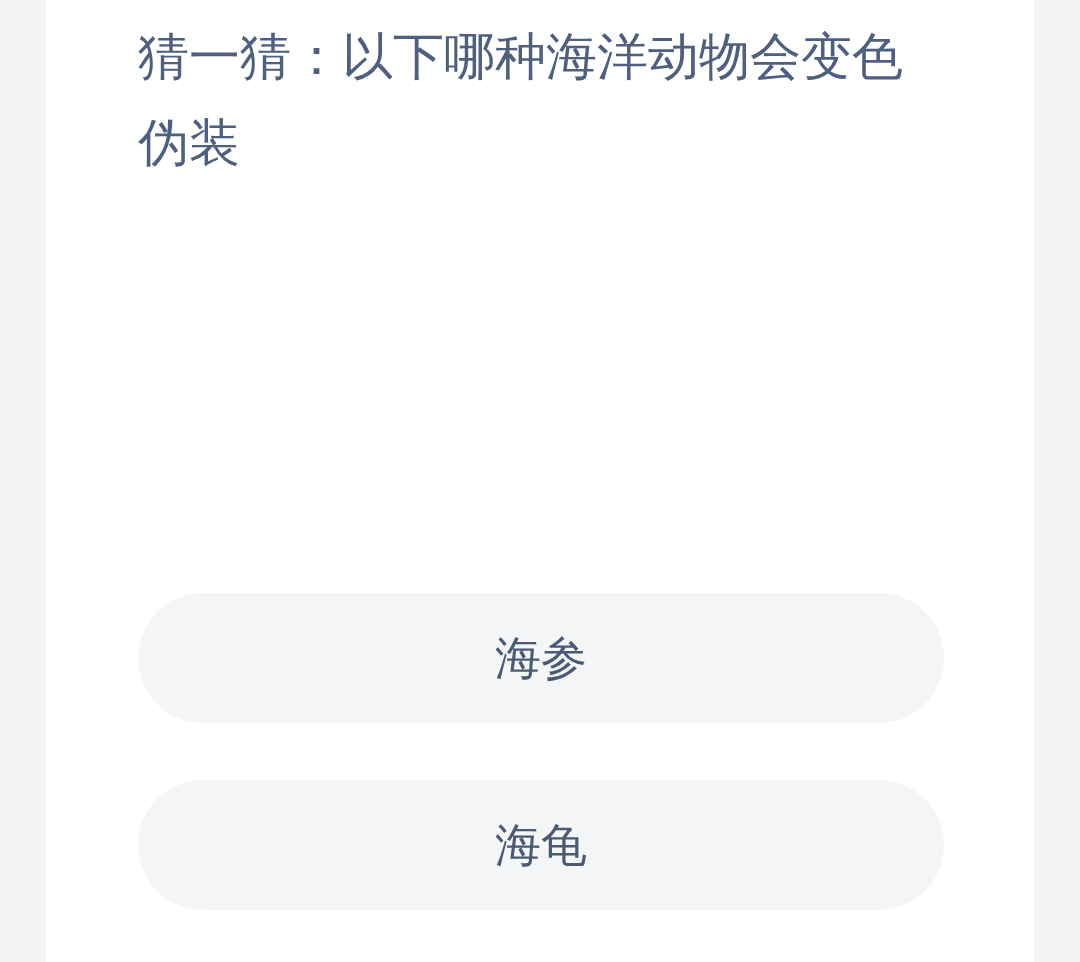  I want to click on answer-option: 海龟, so click(541, 845).